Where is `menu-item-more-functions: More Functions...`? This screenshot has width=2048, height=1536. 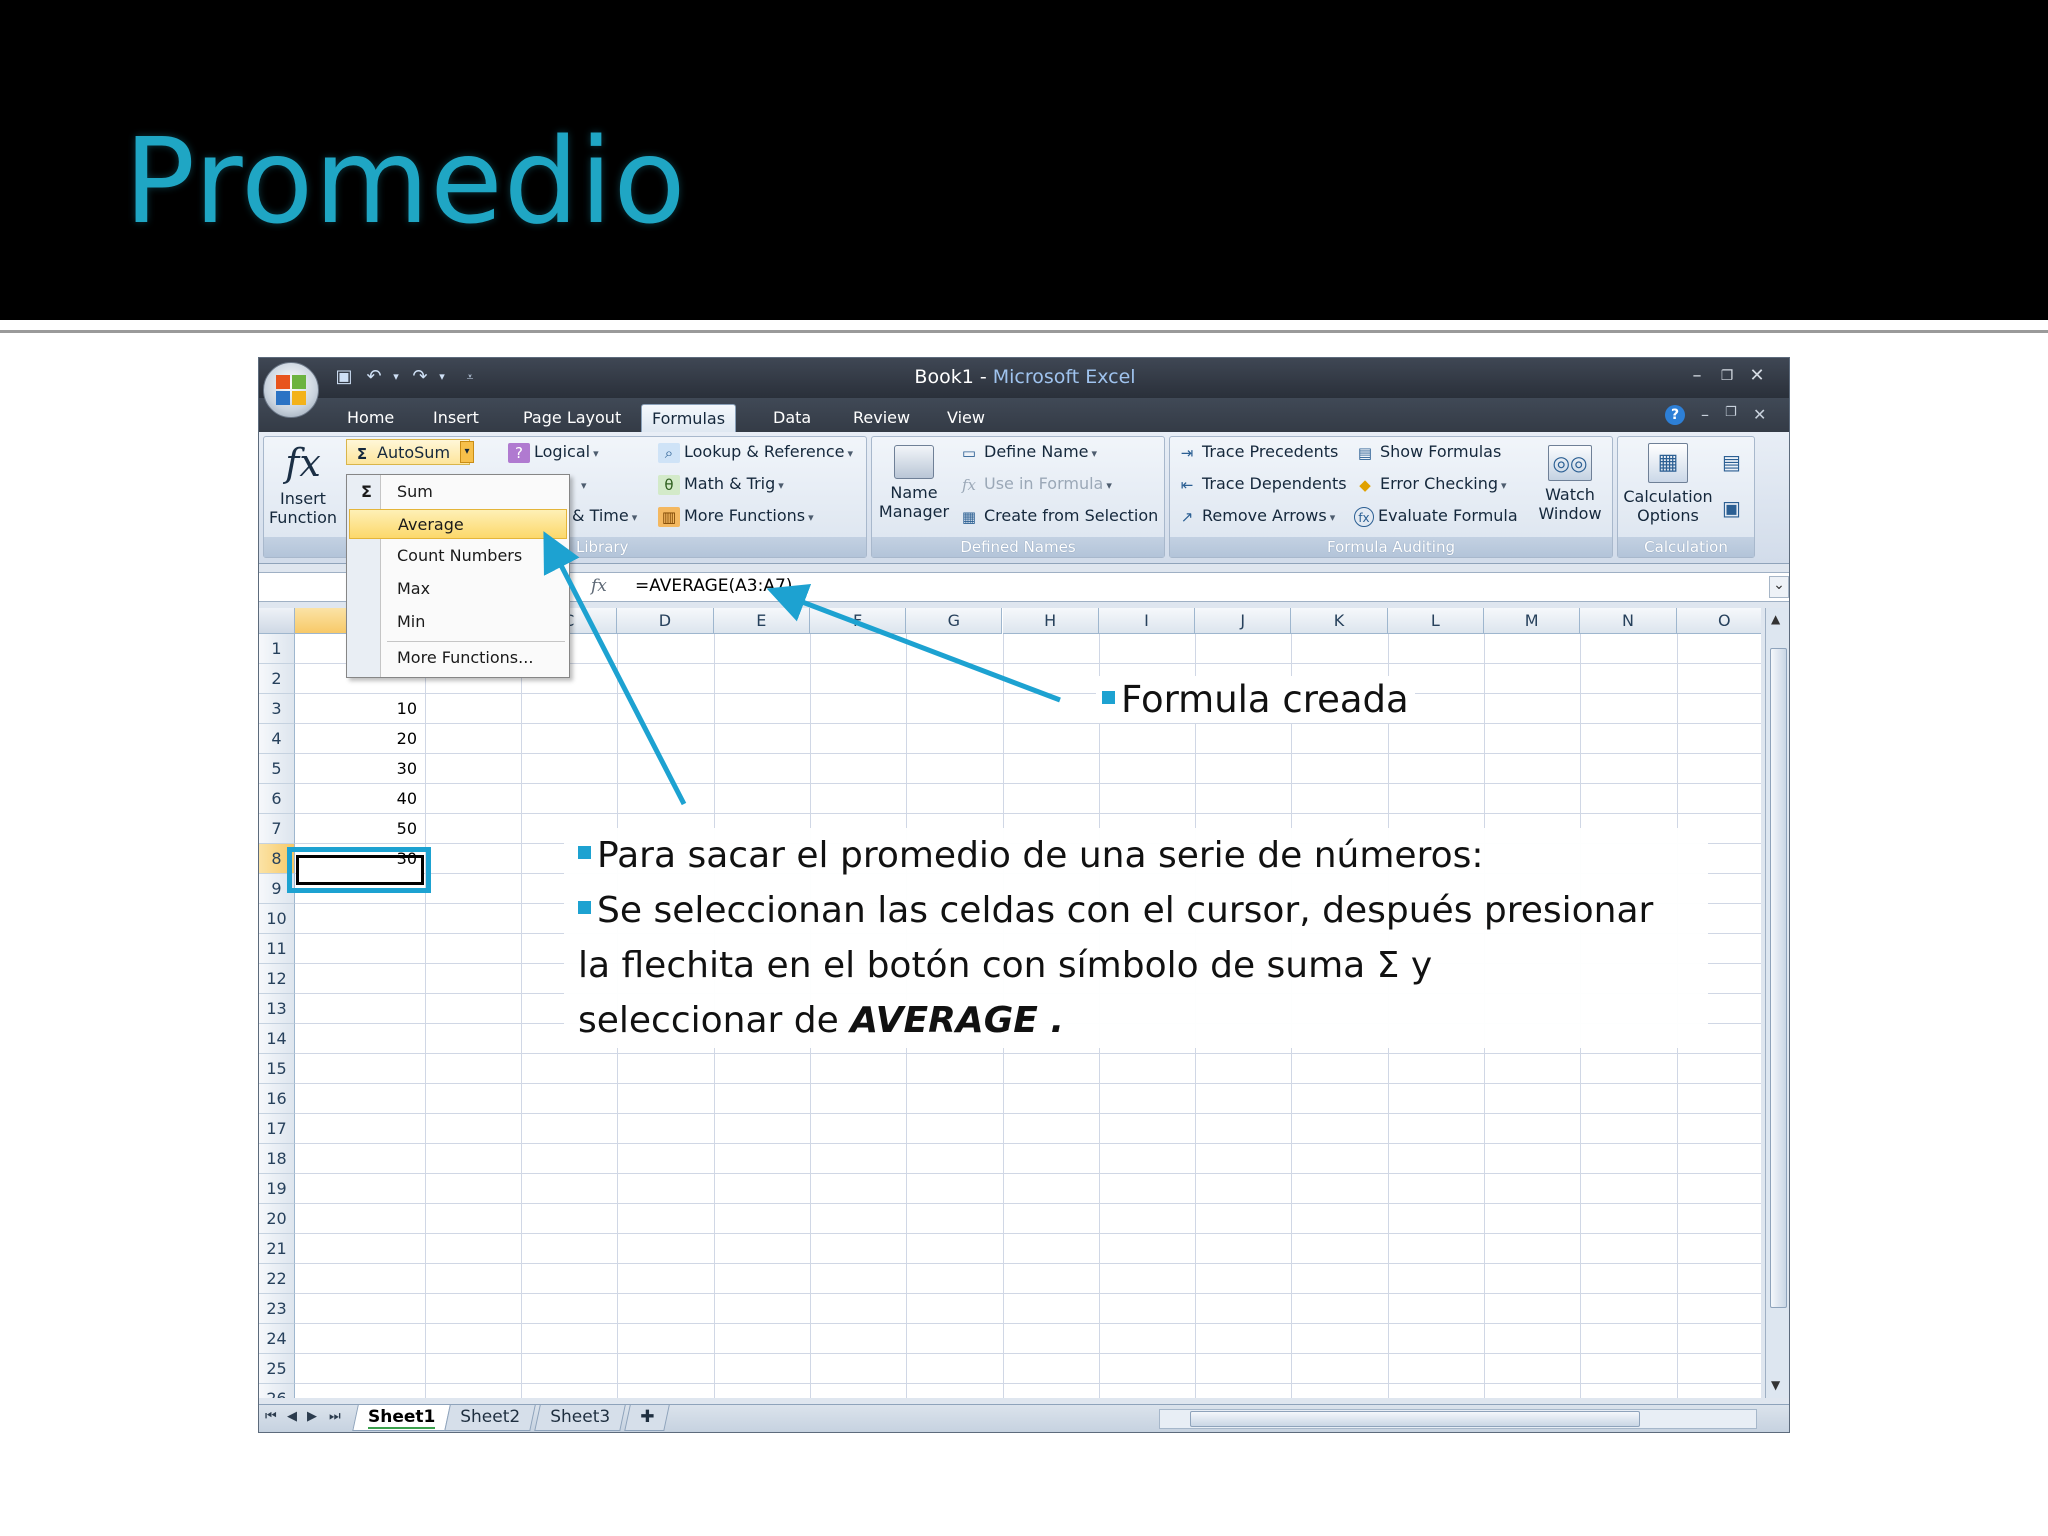 menu-item-more-functions: More Functions... is located at coordinates (458, 658).